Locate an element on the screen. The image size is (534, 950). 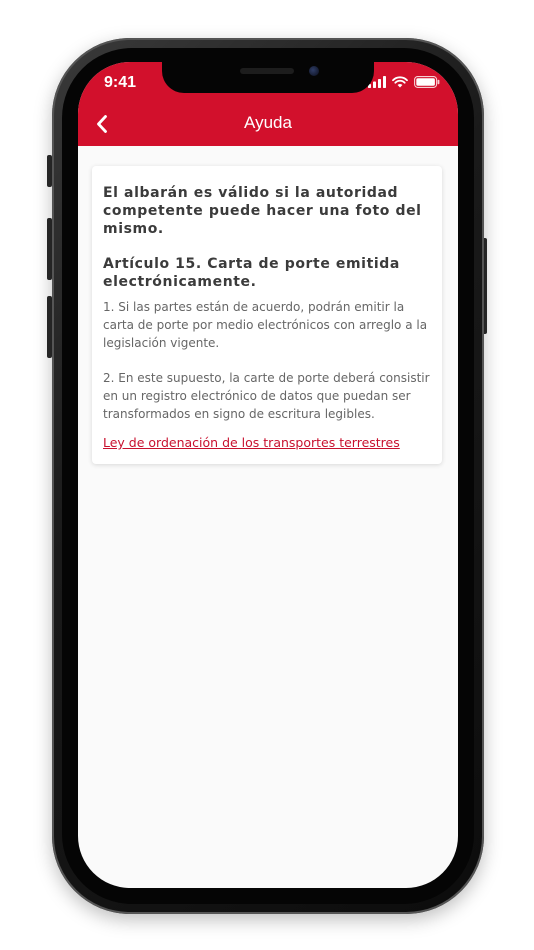
status-icons is located at coordinates (404, 82).